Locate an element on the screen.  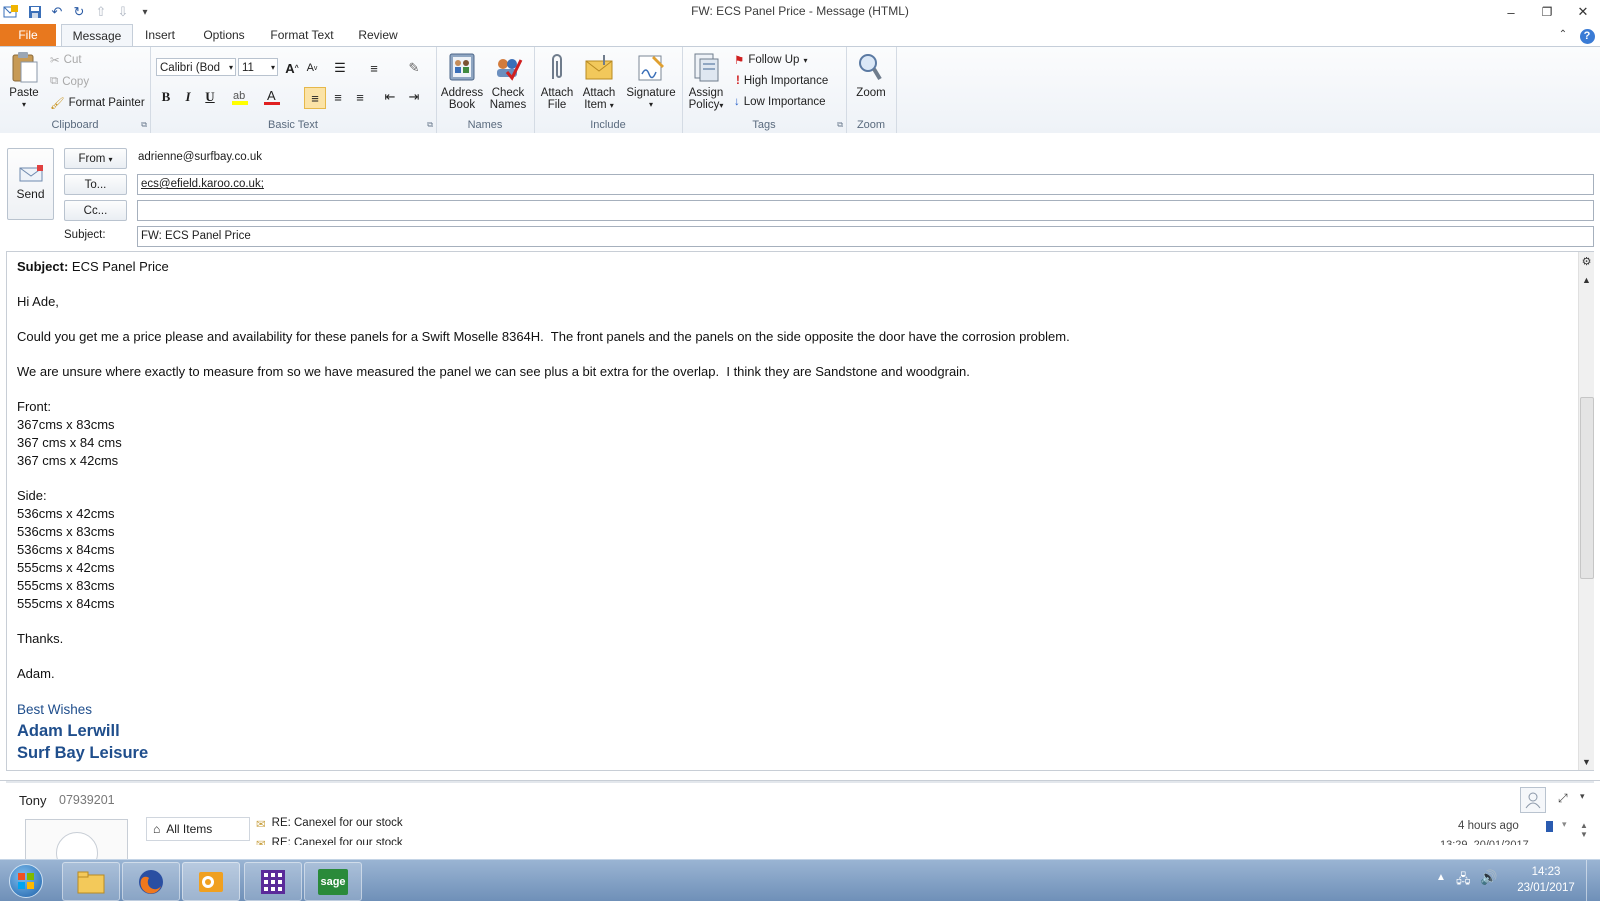
tab-file: File is located at coordinates (28, 35).